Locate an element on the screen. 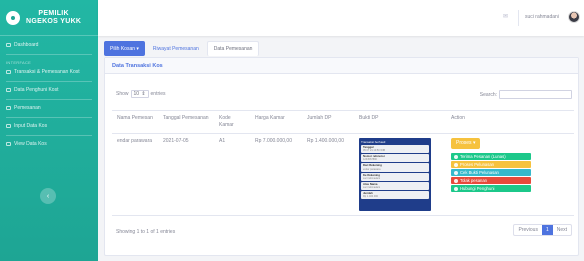 This screenshot has width=584, height=261. proses-dropdown-button: Proses ▾ is located at coordinates (466, 143).